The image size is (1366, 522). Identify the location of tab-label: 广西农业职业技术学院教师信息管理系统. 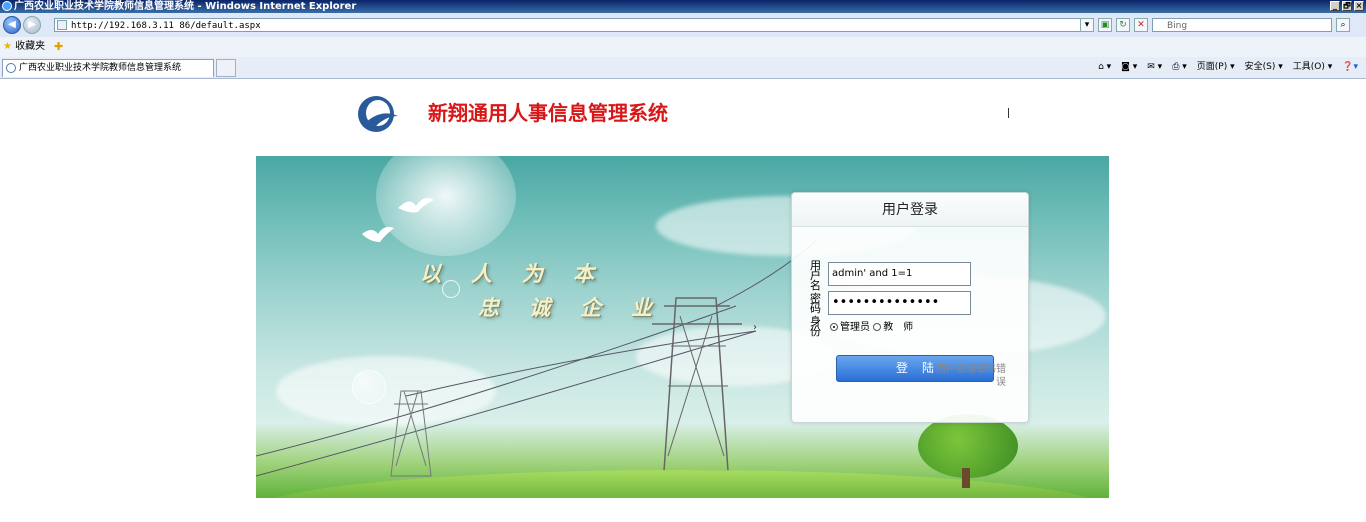
(100, 68).